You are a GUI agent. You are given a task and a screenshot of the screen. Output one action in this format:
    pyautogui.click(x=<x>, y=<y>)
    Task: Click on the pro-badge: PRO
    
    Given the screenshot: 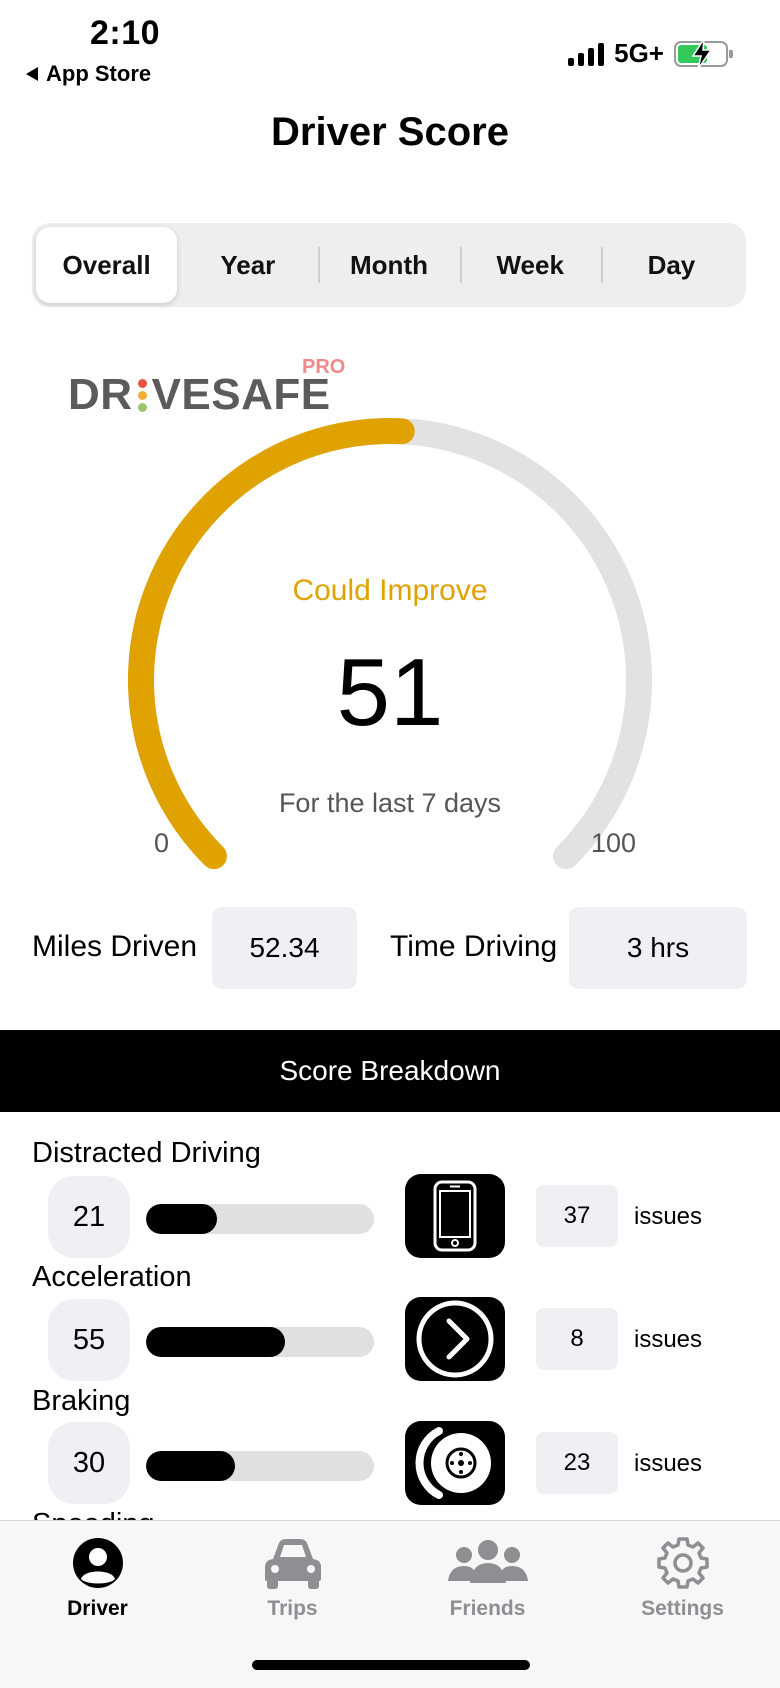 What is the action you would take?
    pyautogui.click(x=324, y=367)
    